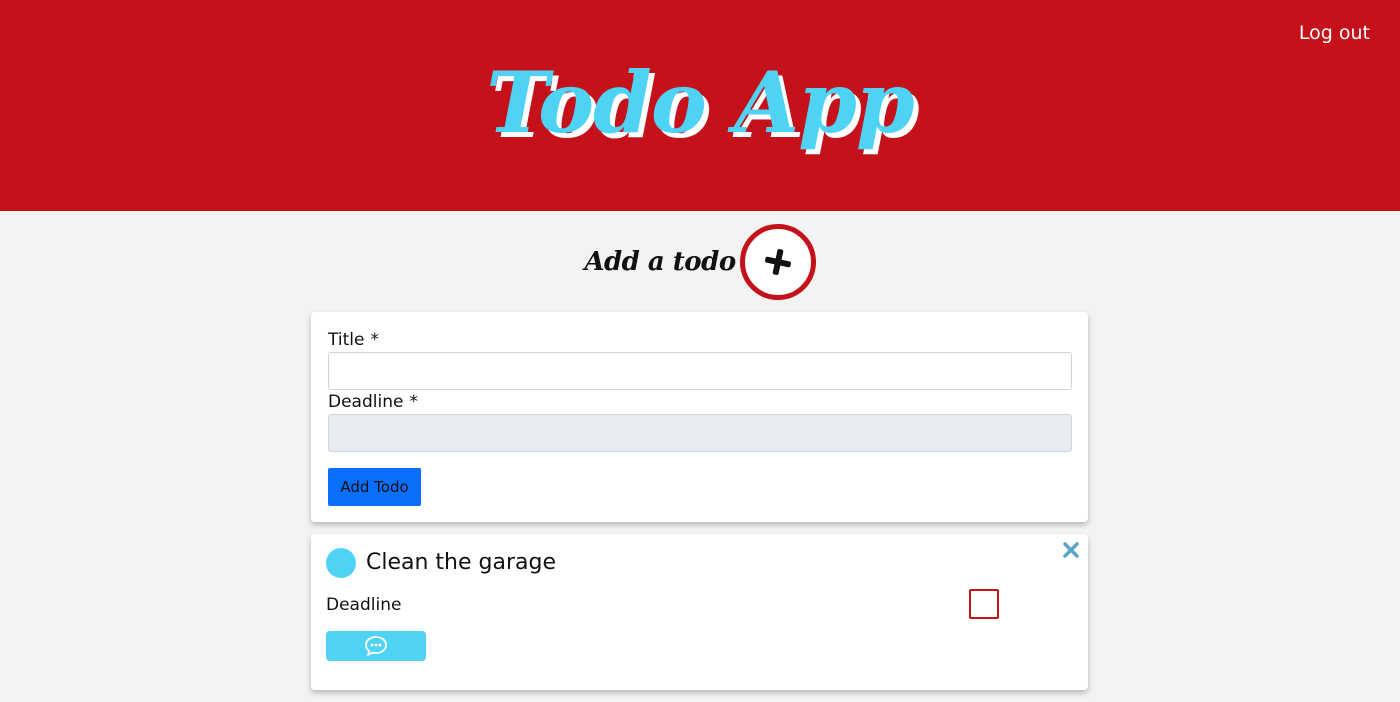 This screenshot has width=1400, height=702. Describe the element at coordinates (1071, 550) in the screenshot. I see `close-icon` at that location.